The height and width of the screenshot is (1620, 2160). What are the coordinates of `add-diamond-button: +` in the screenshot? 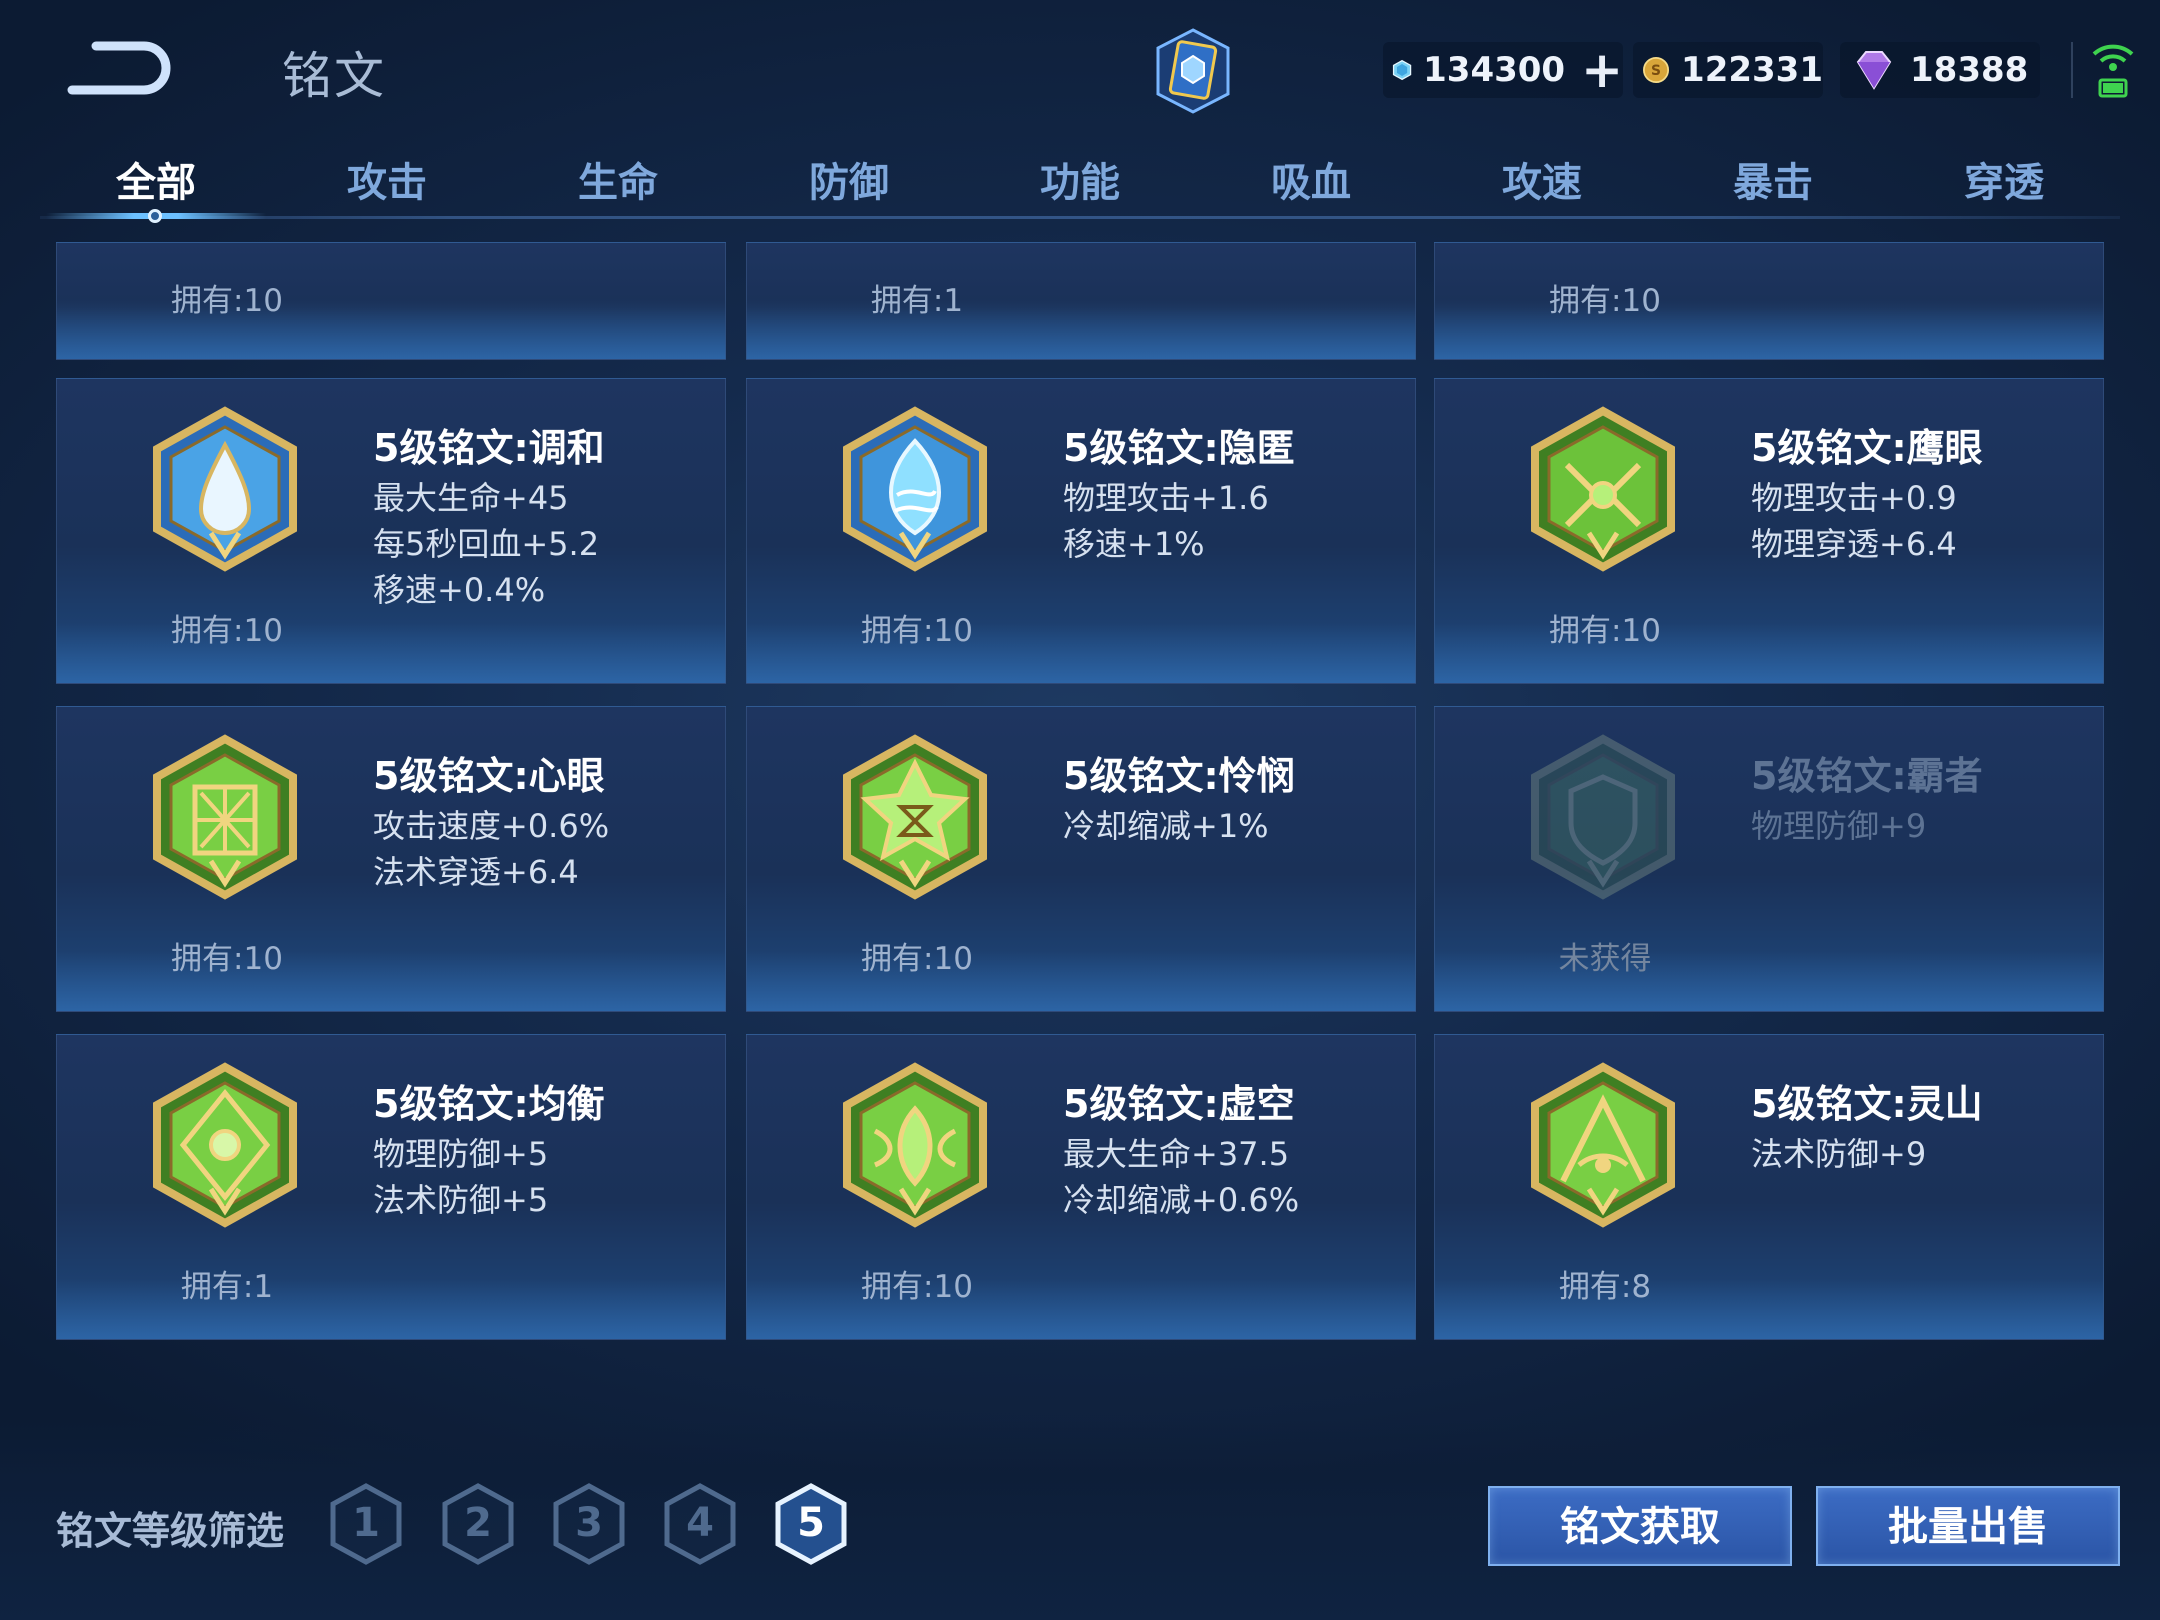 It's located at (1602, 70).